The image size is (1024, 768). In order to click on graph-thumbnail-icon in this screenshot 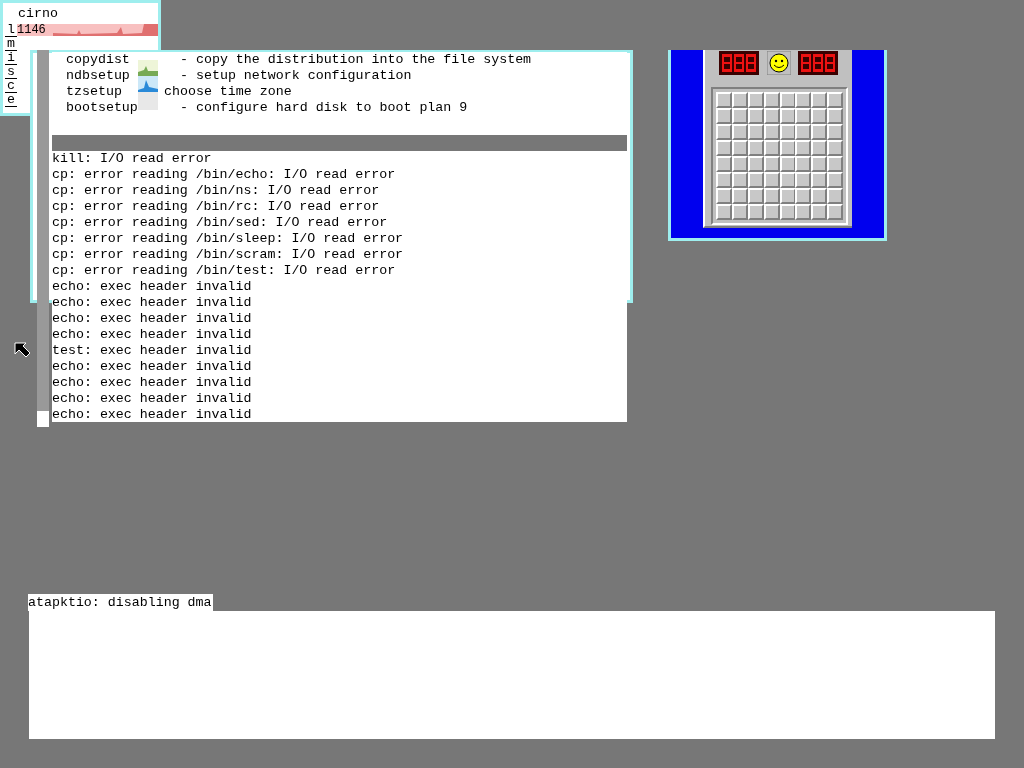, I will do `click(148, 85)`.